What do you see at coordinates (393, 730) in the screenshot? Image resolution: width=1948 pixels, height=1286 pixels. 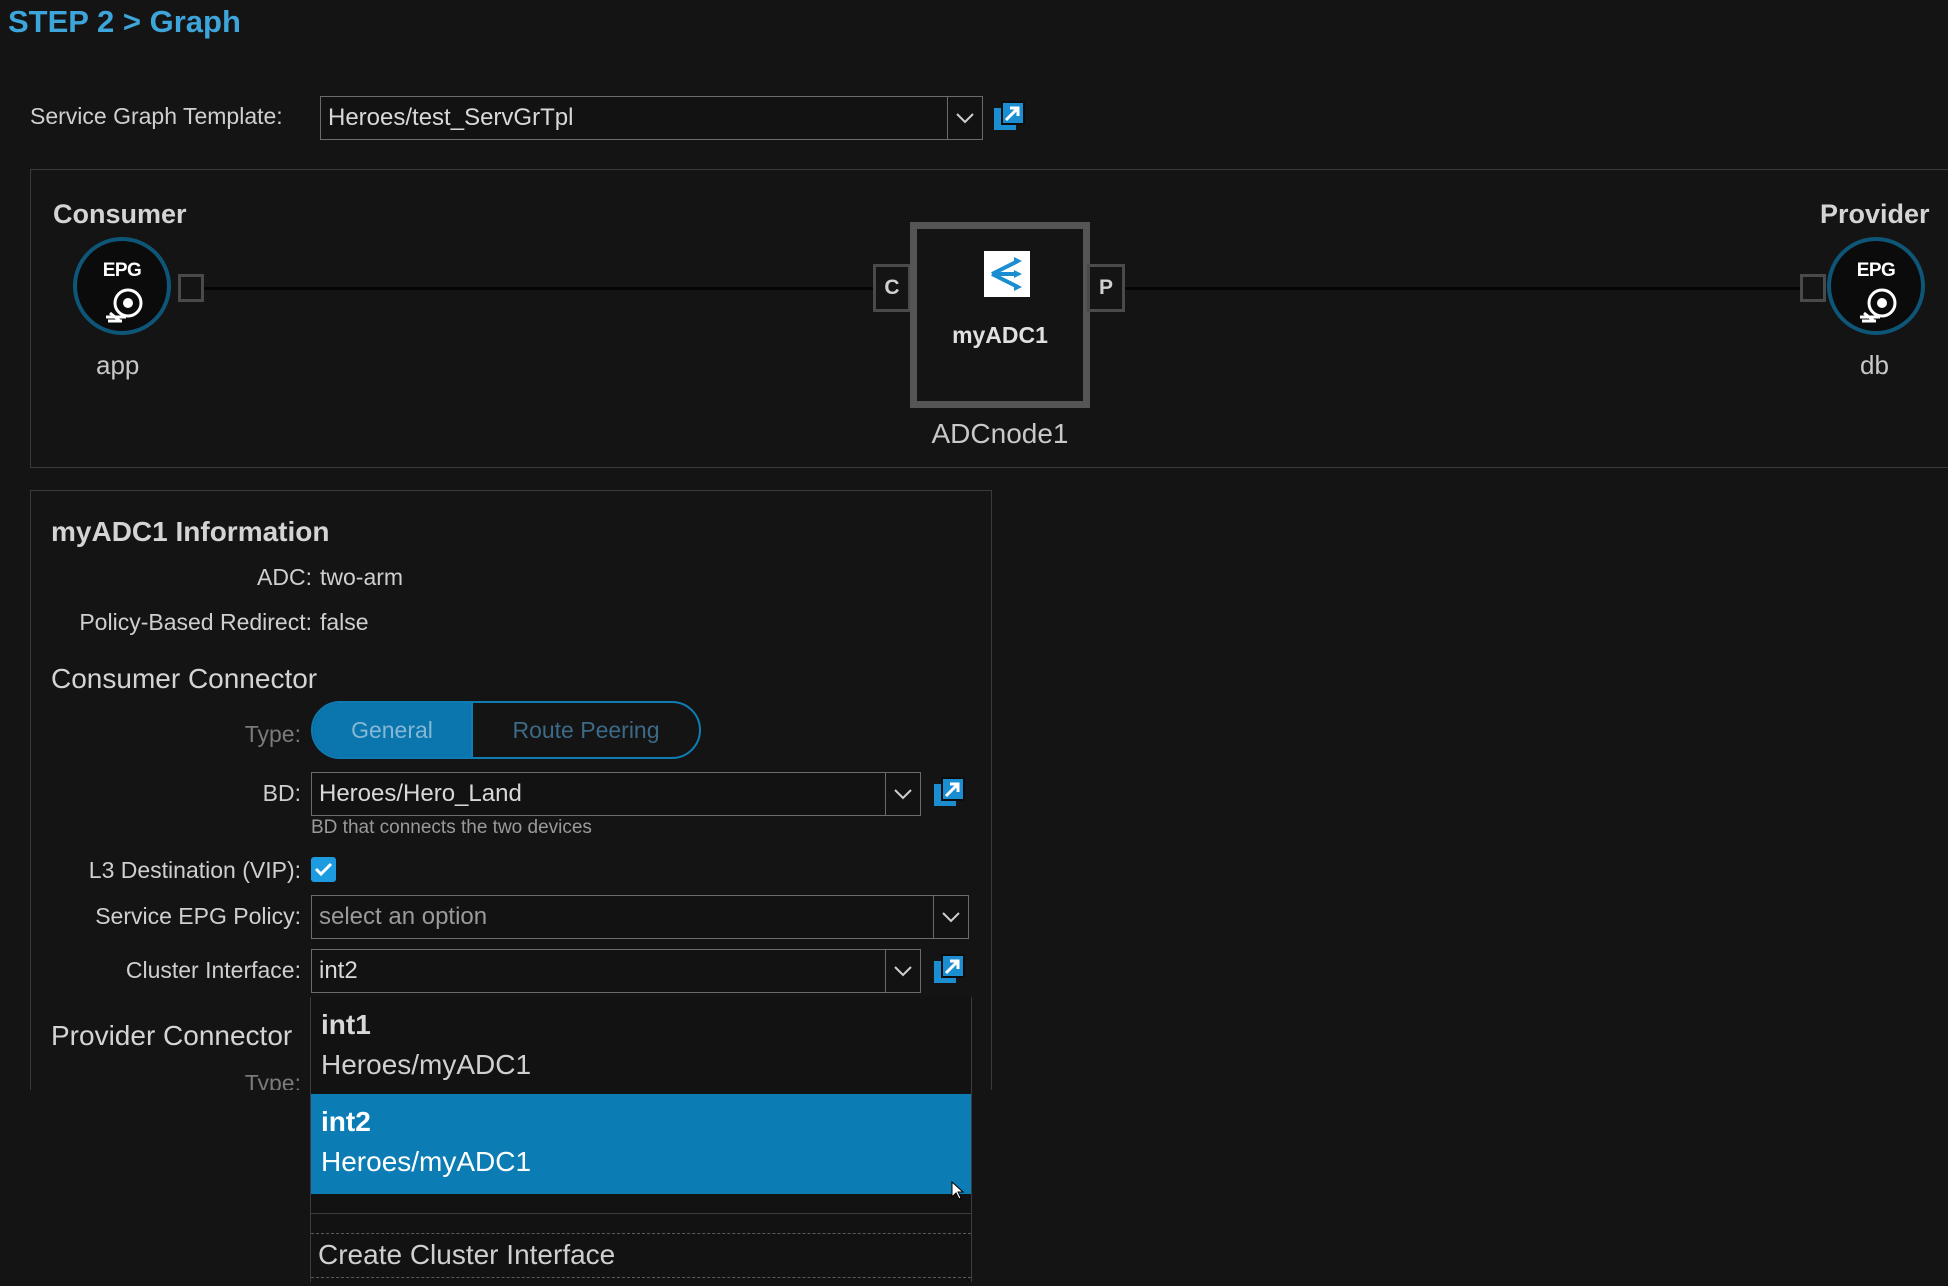 I see `type-general-option: General` at bounding box center [393, 730].